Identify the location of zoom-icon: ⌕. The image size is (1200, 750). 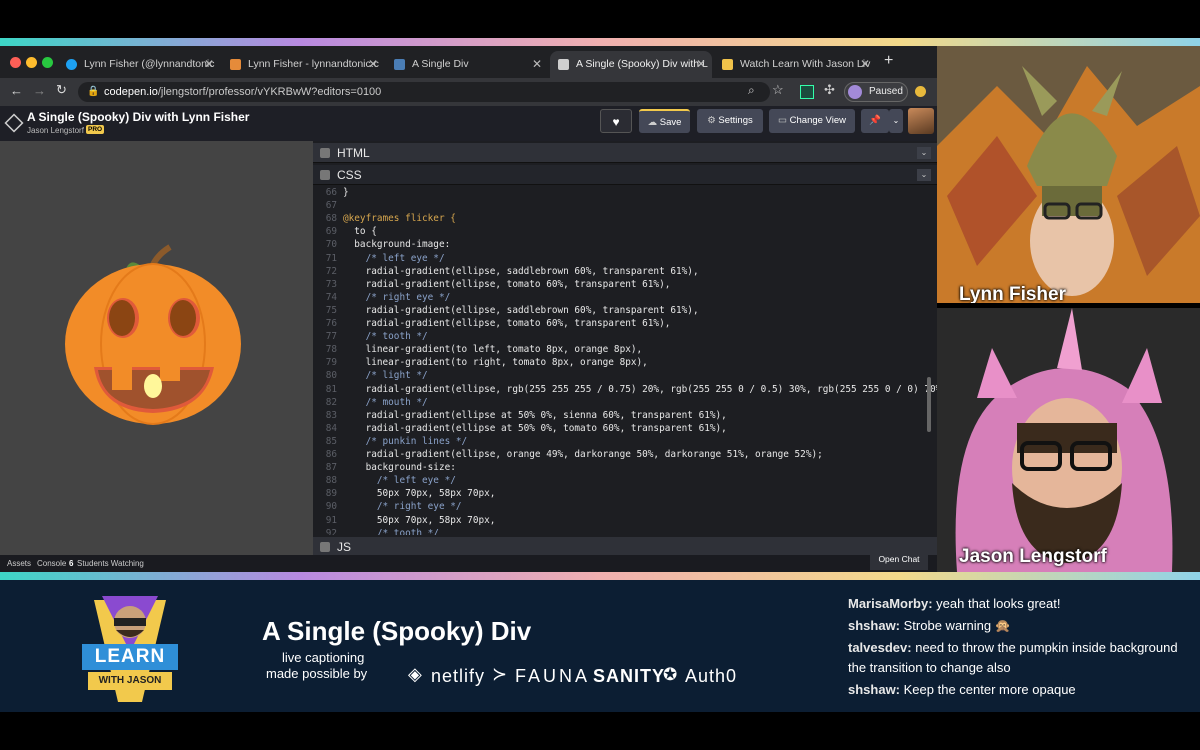
(751, 90).